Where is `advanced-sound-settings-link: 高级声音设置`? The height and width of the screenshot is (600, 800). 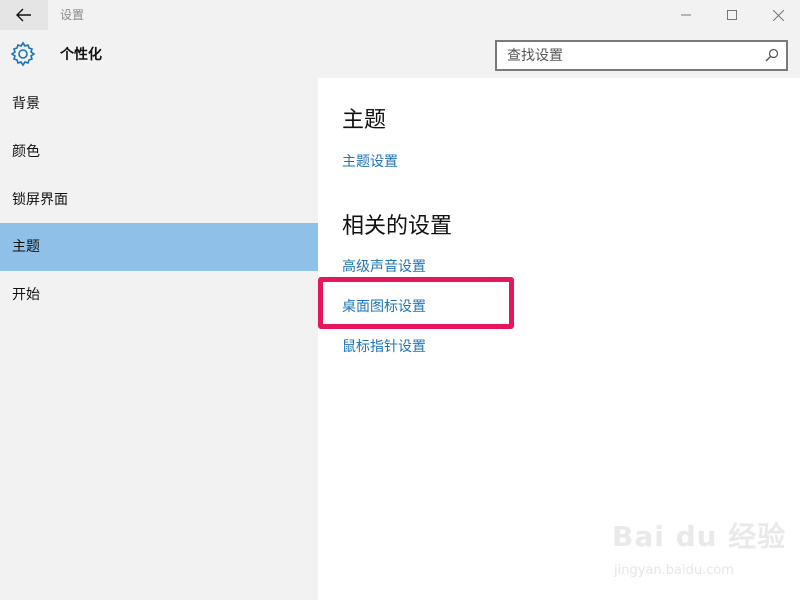
advanced-sound-settings-link: 高级声音设置 is located at coordinates (384, 266).